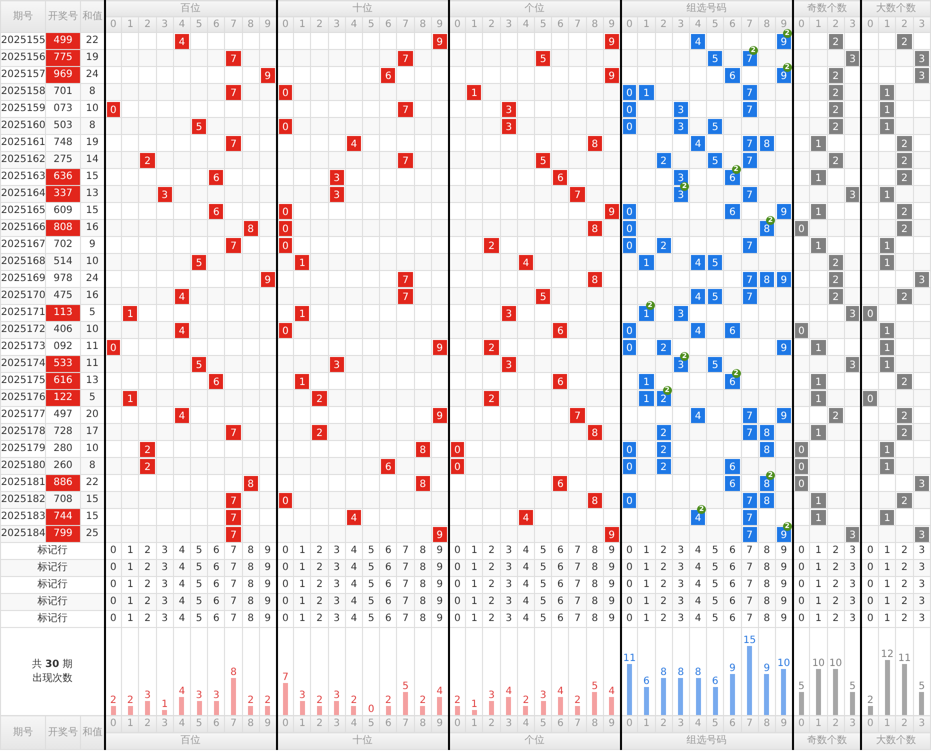 This screenshot has width=931, height=754. I want to click on hundreds-digit-mark: 8, so click(251, 228).